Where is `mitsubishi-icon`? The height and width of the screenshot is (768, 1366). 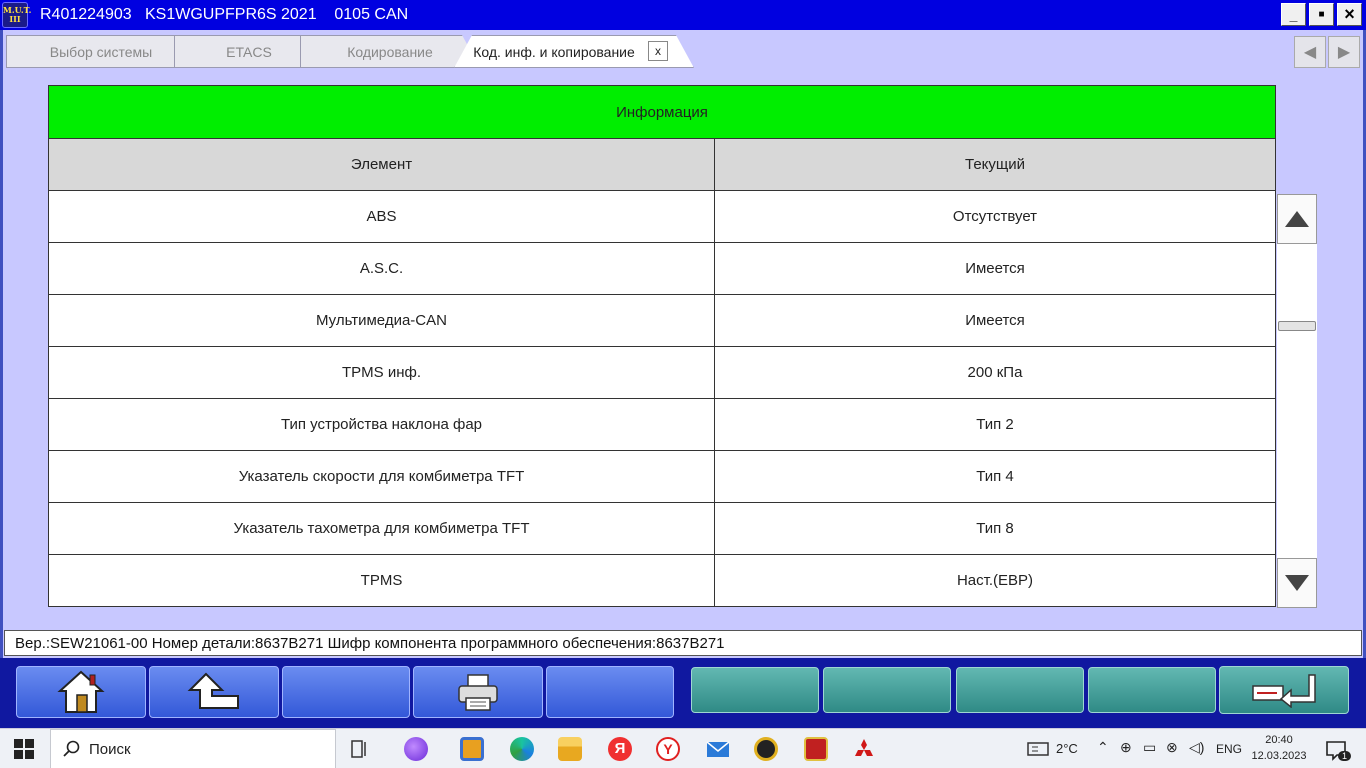
mitsubishi-icon is located at coordinates (864, 749).